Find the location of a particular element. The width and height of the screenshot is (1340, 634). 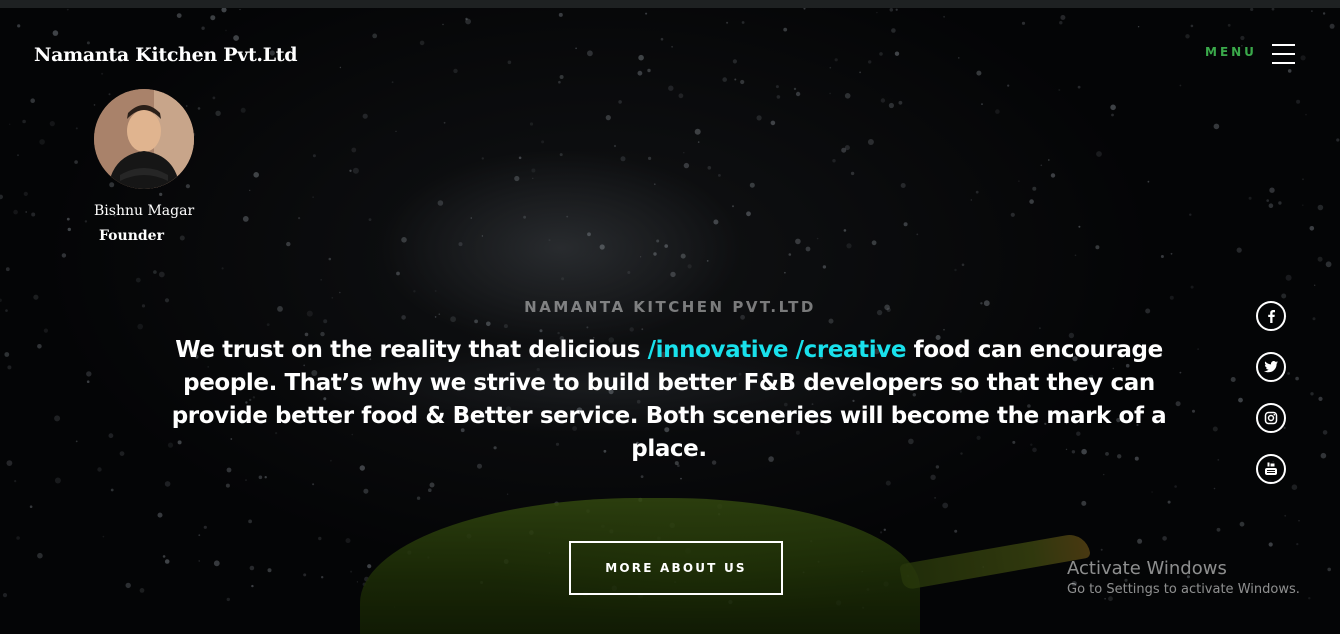

hero-eyebrow: NAMANTA KITCHEN PVT.LTD is located at coordinates (670, 307).